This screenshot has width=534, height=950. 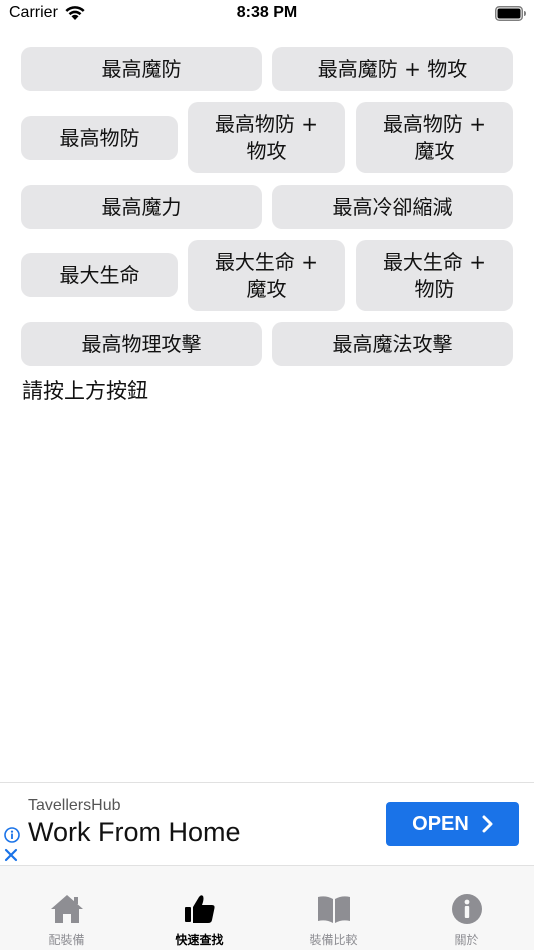 I want to click on tab-bar: 配裝備 快速查找 裝備比較 關於, so click(x=267, y=908).